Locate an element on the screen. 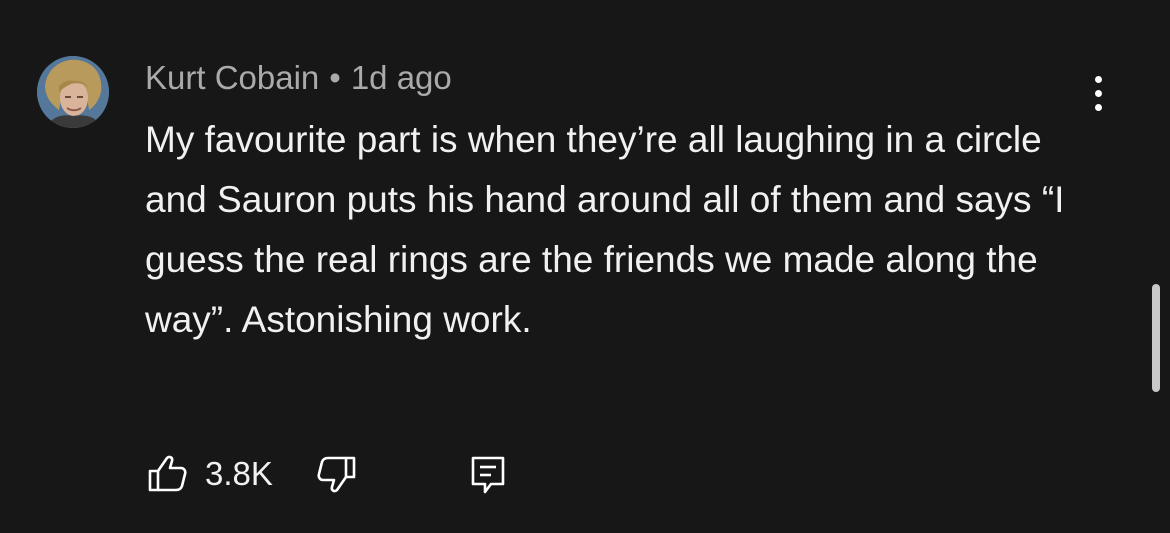 This screenshot has width=1170, height=533. avatar-image is located at coordinates (73, 92).